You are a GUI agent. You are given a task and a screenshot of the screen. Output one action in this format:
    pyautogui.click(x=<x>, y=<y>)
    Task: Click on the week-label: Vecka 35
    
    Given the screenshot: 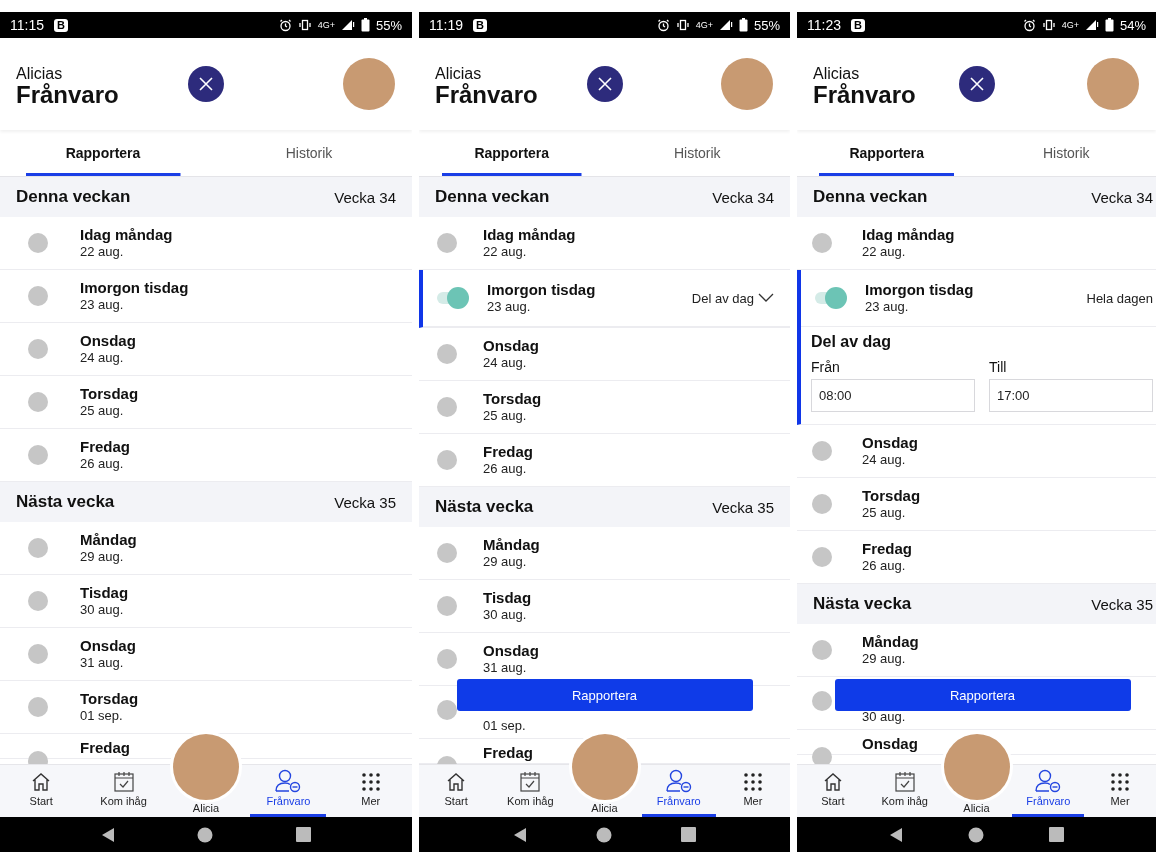 What is the action you would take?
    pyautogui.click(x=365, y=502)
    